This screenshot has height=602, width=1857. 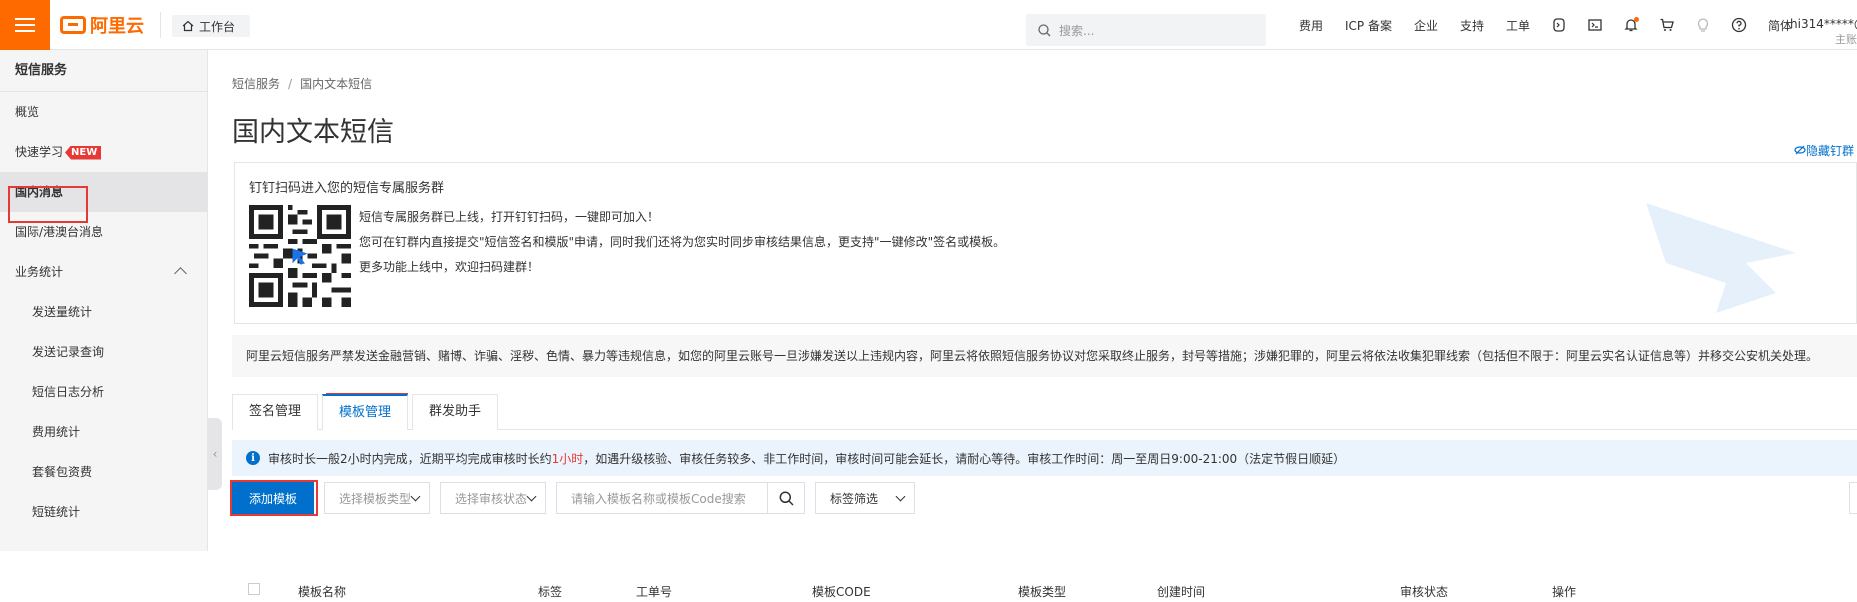 I want to click on column-header: 操作, so click(x=1564, y=592).